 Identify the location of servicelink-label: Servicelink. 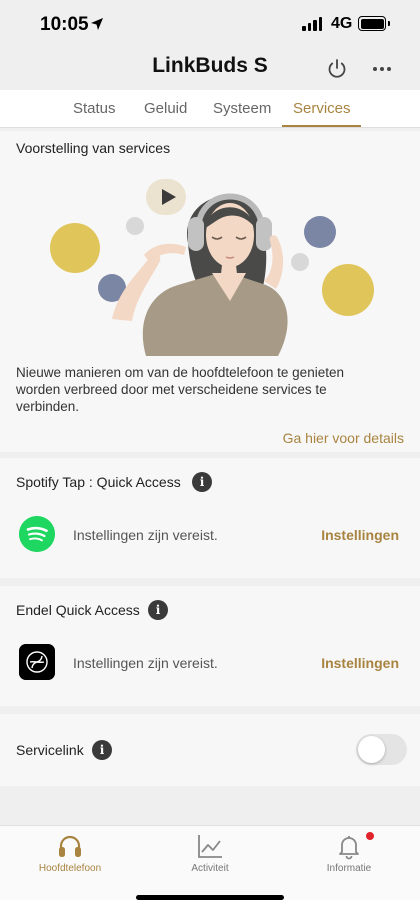
(50, 750).